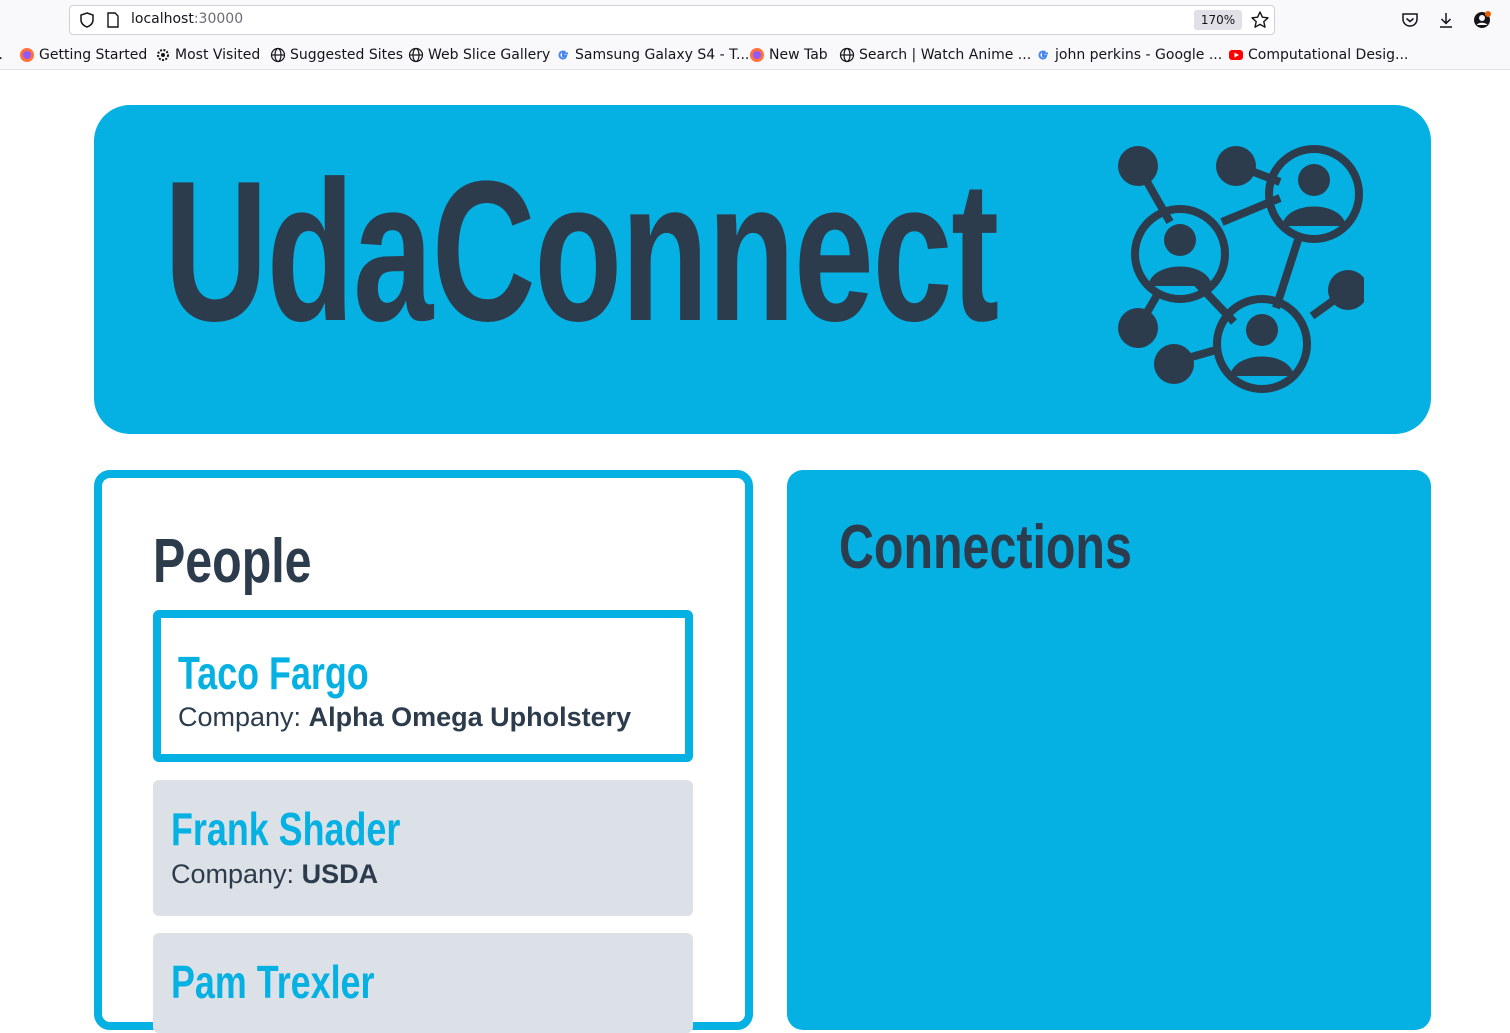 The image size is (1510, 1033). I want to click on youtube-icon, so click(1236, 55).